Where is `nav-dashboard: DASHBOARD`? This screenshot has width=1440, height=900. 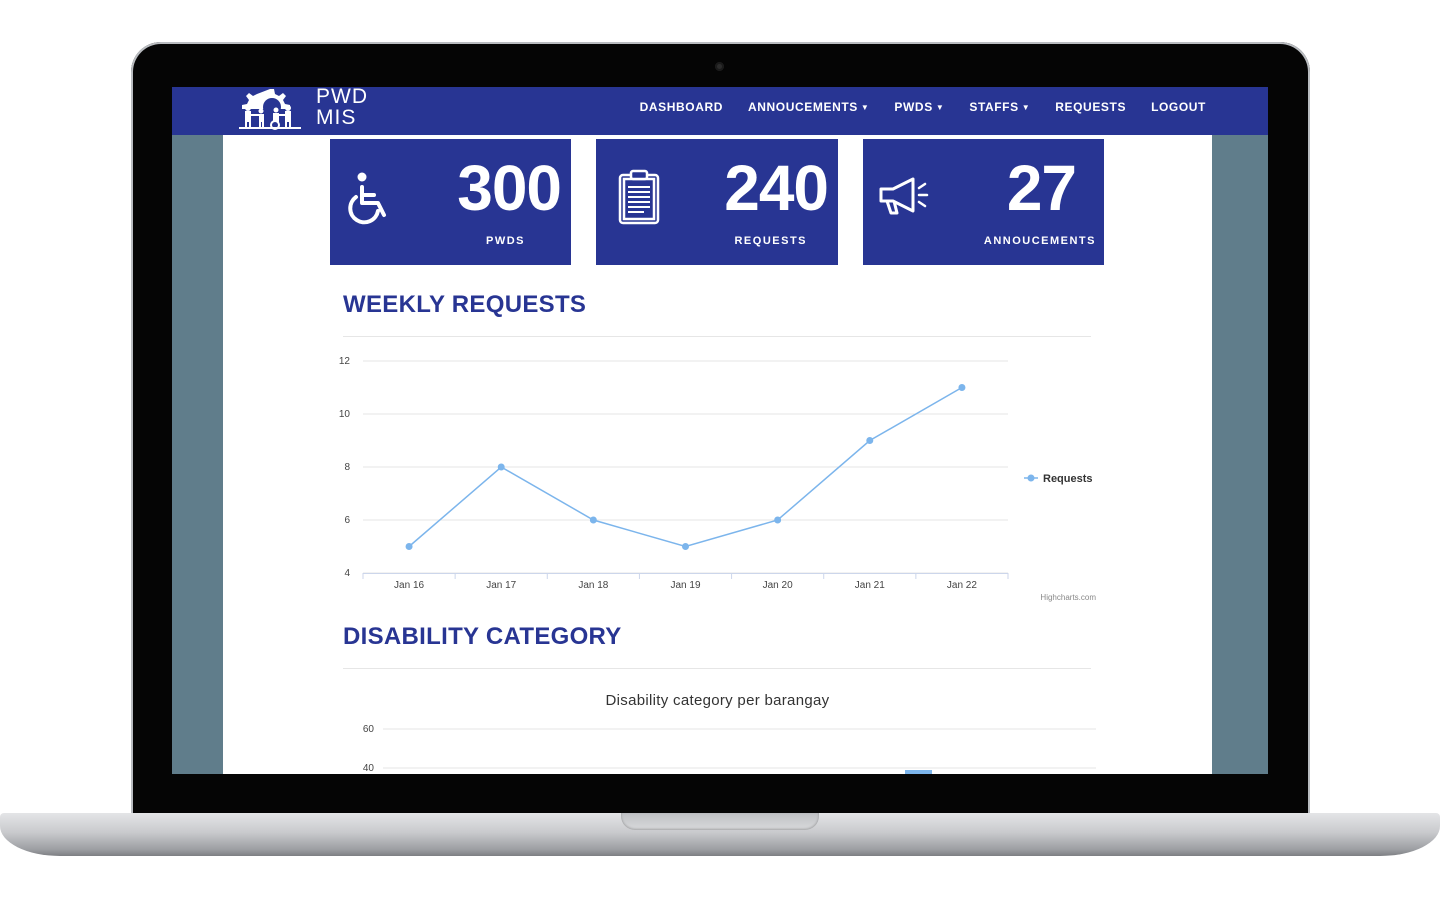 nav-dashboard: DASHBOARD is located at coordinates (681, 107).